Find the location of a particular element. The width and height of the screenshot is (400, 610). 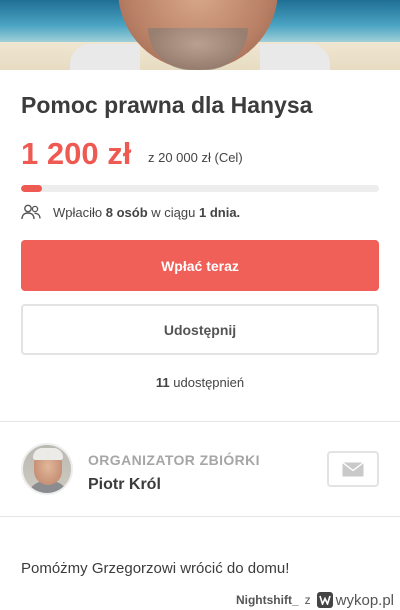

share-button: Udostępnij is located at coordinates (200, 329).